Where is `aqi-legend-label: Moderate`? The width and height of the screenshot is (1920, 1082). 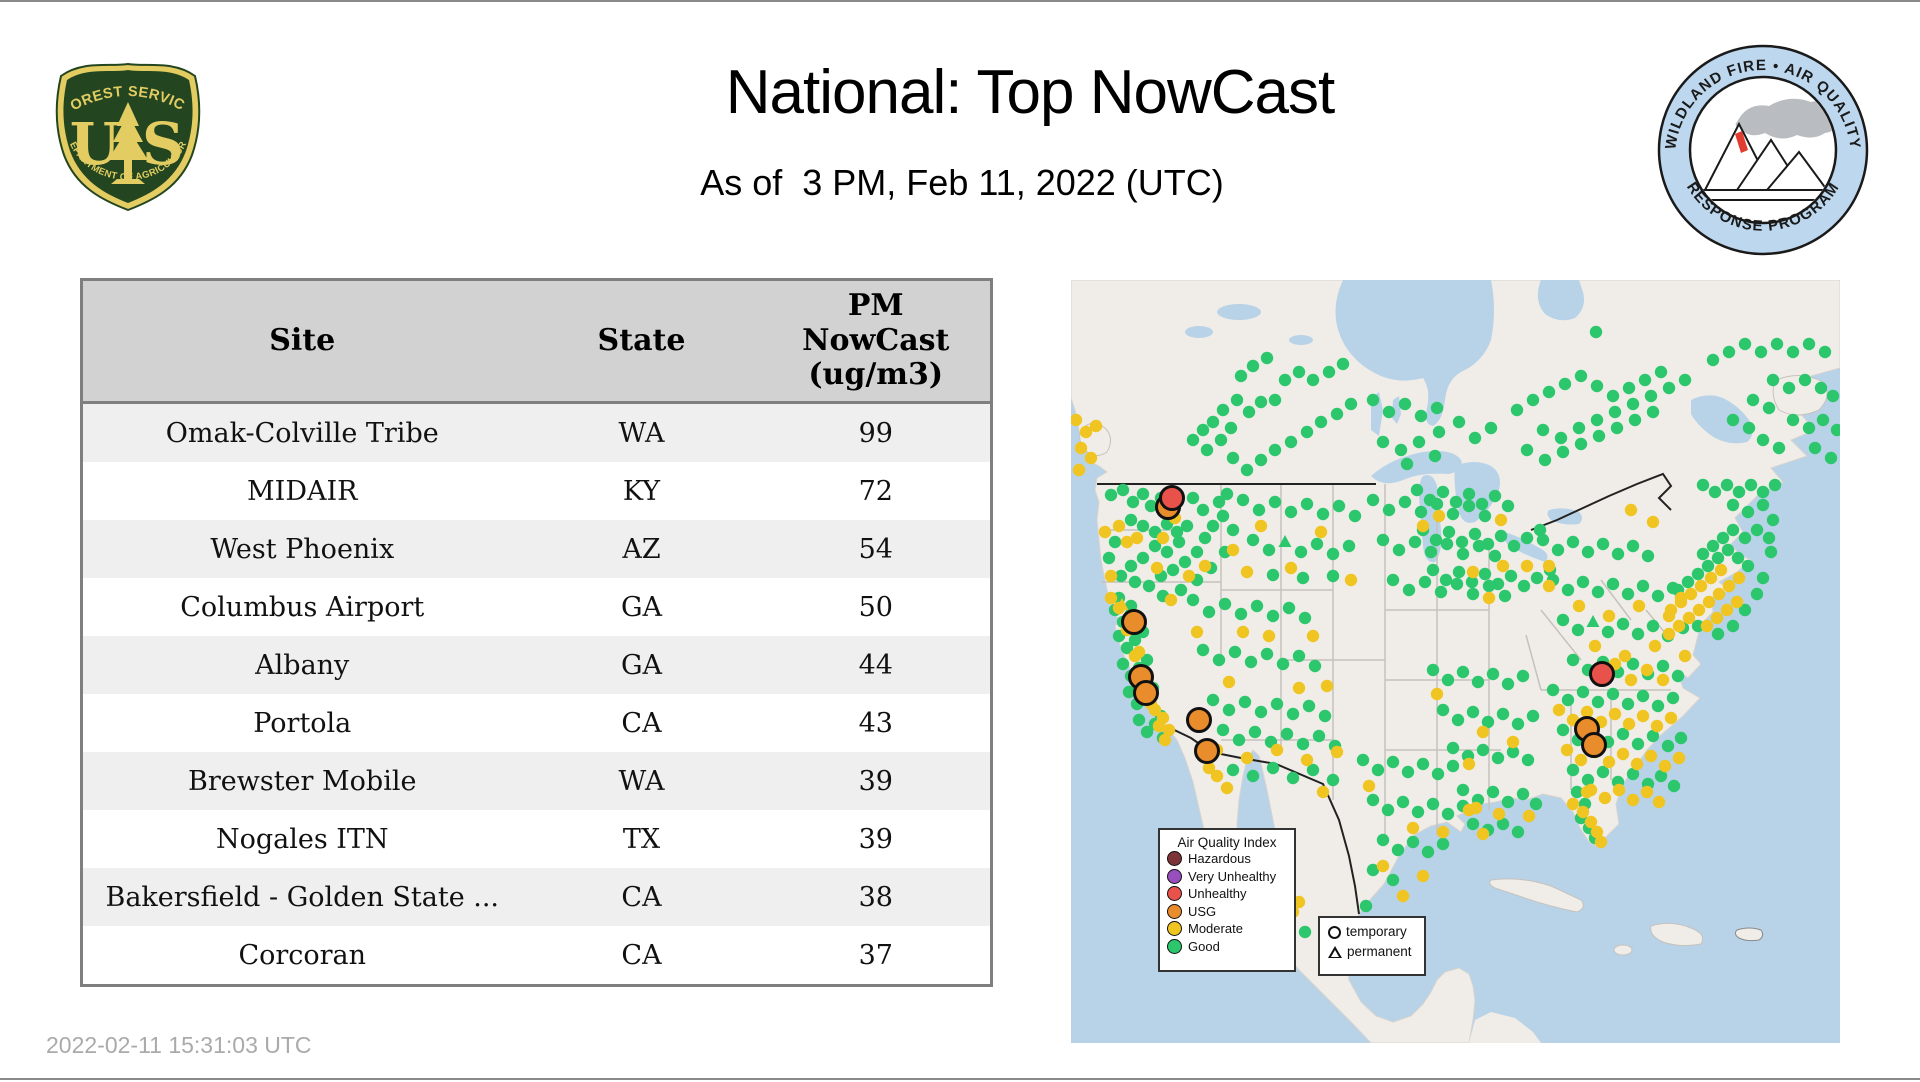
aqi-legend-label: Moderate is located at coordinates (1215, 928).